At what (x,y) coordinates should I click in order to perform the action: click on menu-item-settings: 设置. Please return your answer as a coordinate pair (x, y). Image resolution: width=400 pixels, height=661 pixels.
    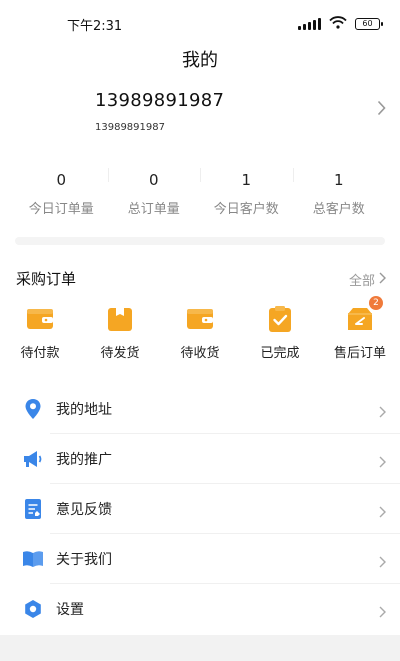
    Looking at the image, I should click on (200, 609).